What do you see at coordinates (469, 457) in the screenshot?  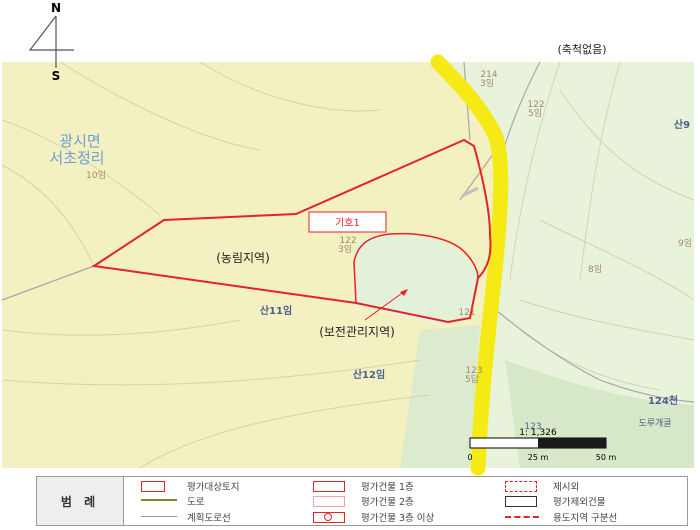 I see `scale-tick-0: 0` at bounding box center [469, 457].